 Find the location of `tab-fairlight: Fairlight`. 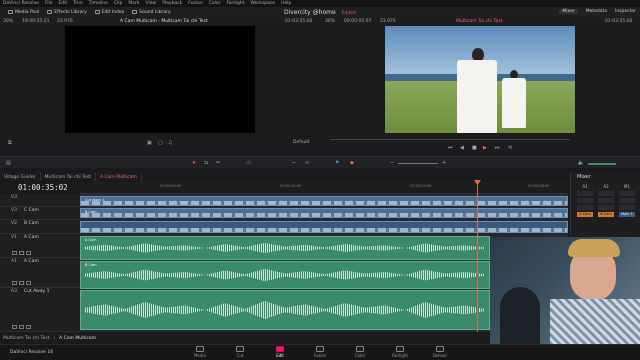

tab-fairlight: Fairlight is located at coordinates (400, 352).